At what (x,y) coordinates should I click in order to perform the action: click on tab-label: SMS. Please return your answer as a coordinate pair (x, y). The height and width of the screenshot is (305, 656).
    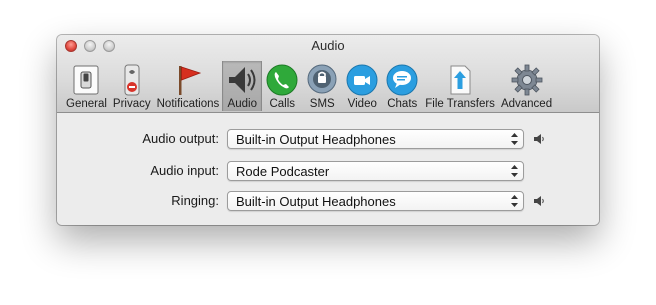
    Looking at the image, I should click on (322, 104).